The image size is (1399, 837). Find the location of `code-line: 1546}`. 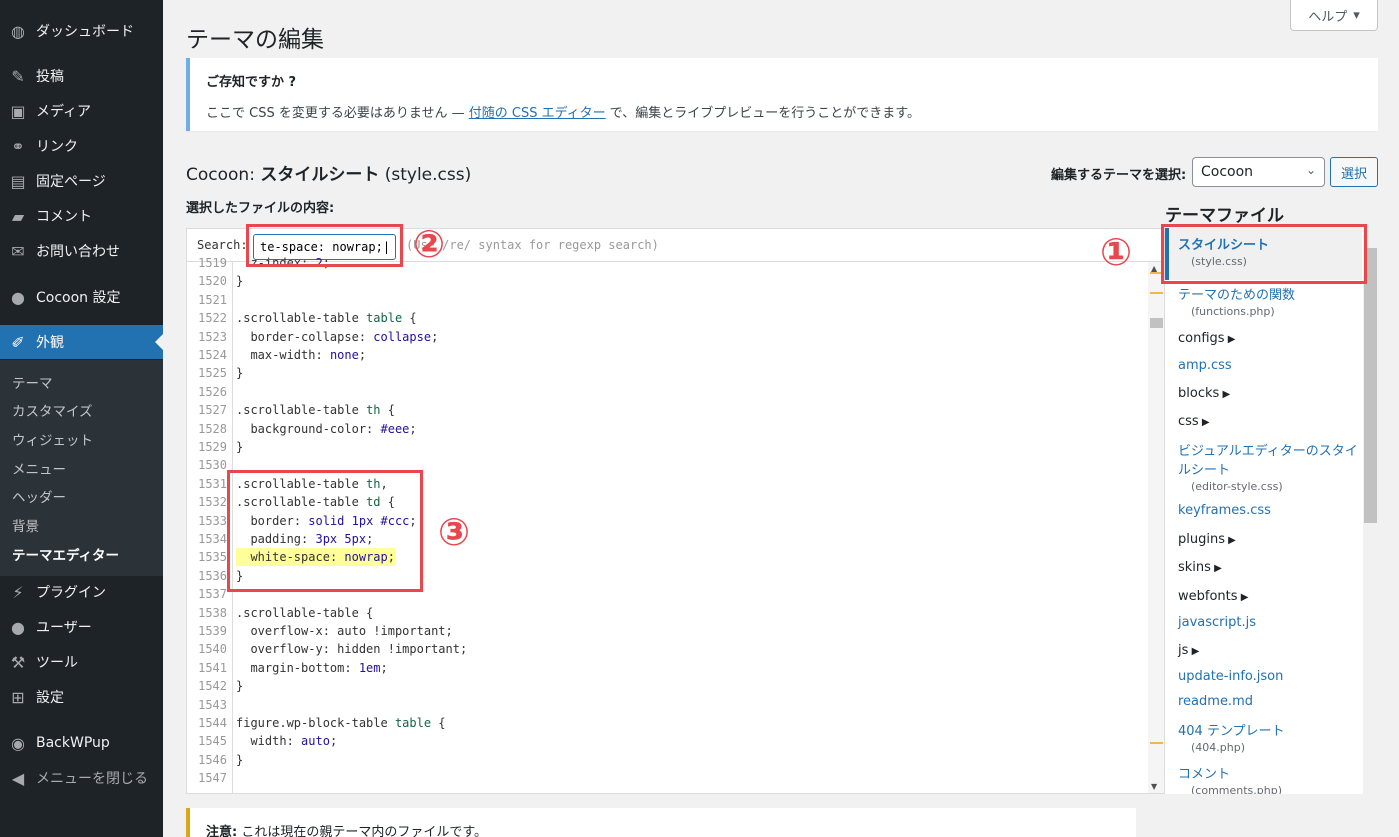

code-line: 1546} is located at coordinates (667, 760).